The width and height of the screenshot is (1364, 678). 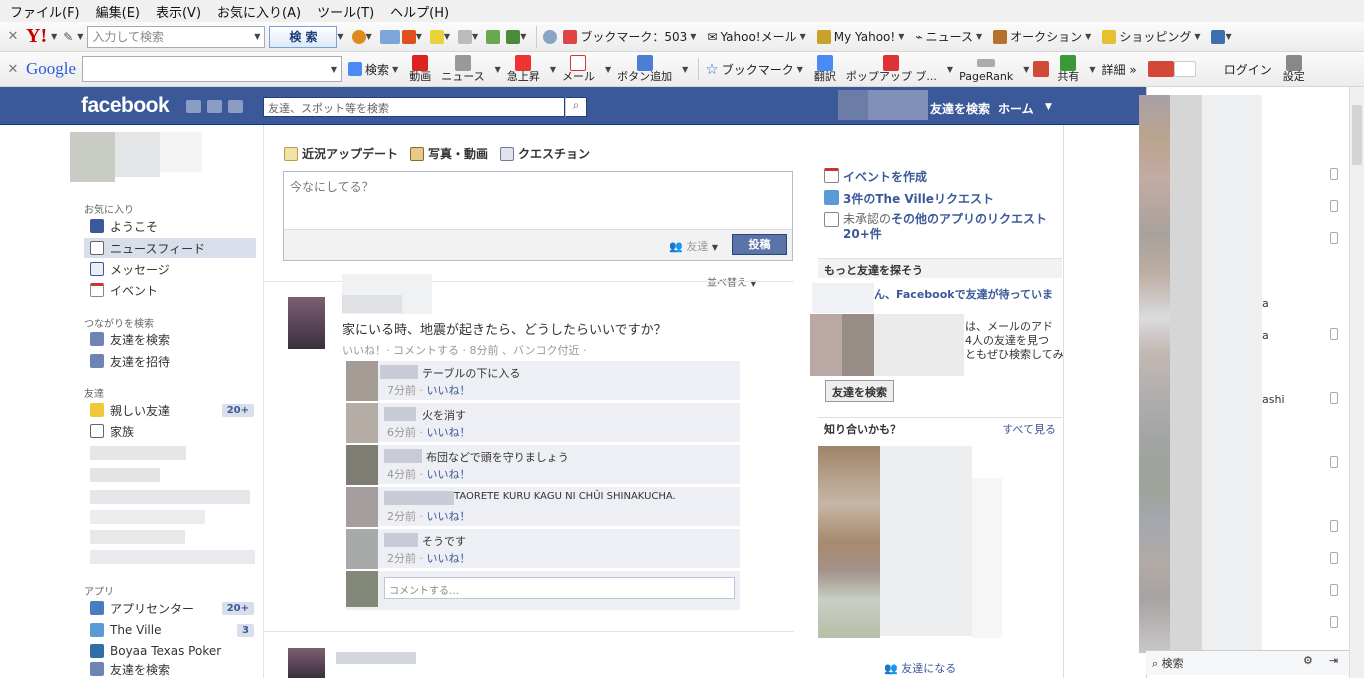 What do you see at coordinates (843, 298) in the screenshot?
I see `suggestion-name-blurred` at bounding box center [843, 298].